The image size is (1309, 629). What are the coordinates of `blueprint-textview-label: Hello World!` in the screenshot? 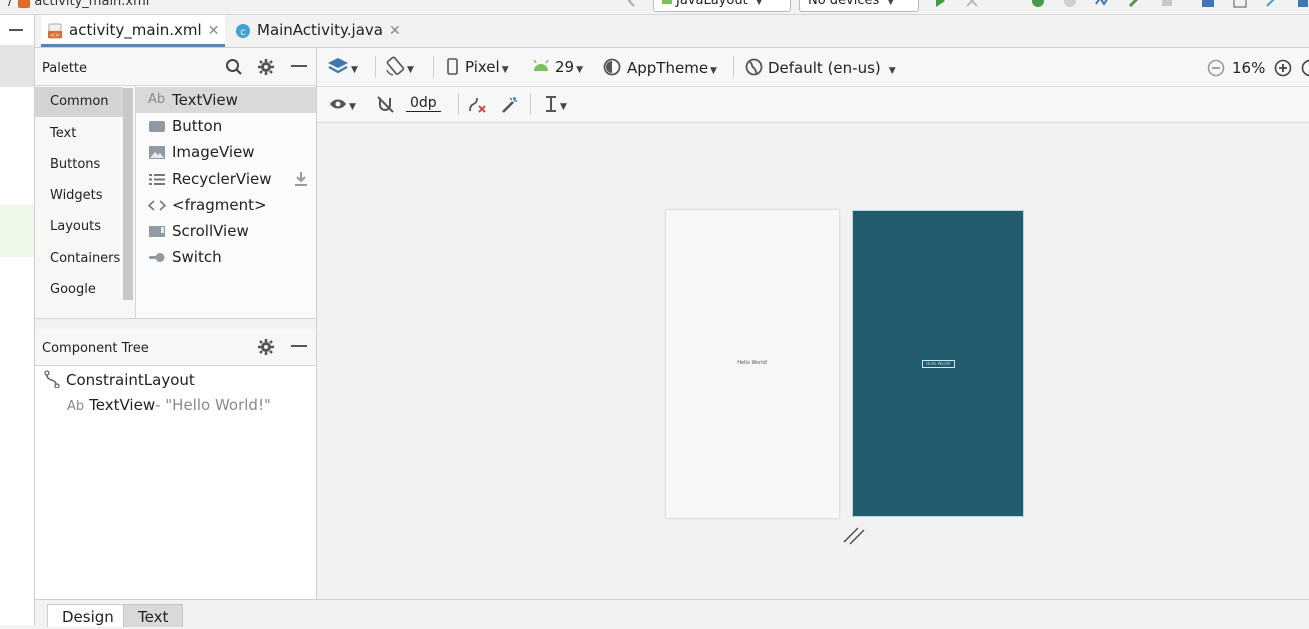 It's located at (938, 364).